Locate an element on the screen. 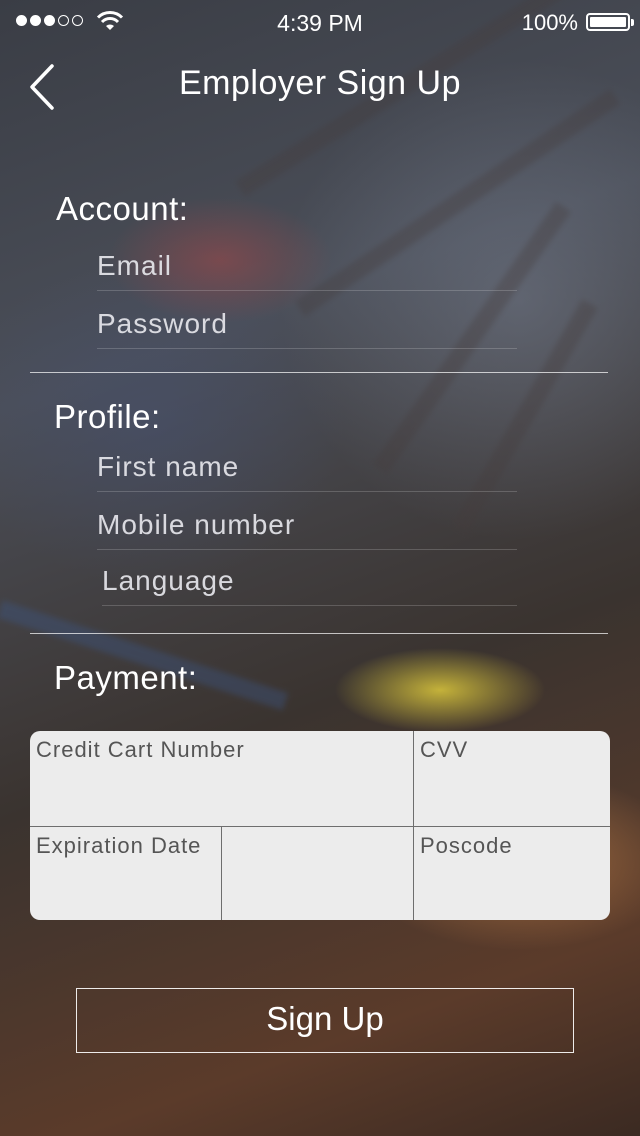 The image size is (640, 1136). card-number-field: Credit Cart Number is located at coordinates (221, 778).